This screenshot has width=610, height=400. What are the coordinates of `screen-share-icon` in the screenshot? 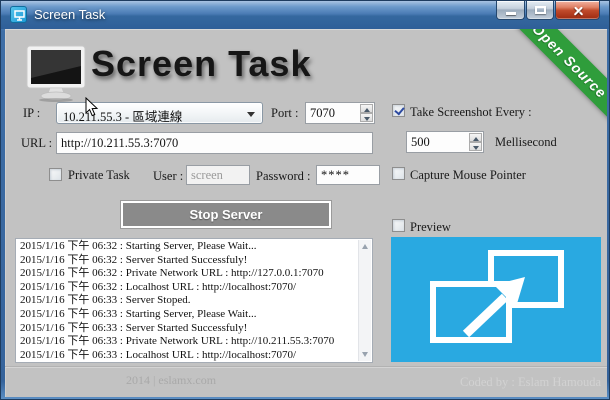 It's located at (497, 296).